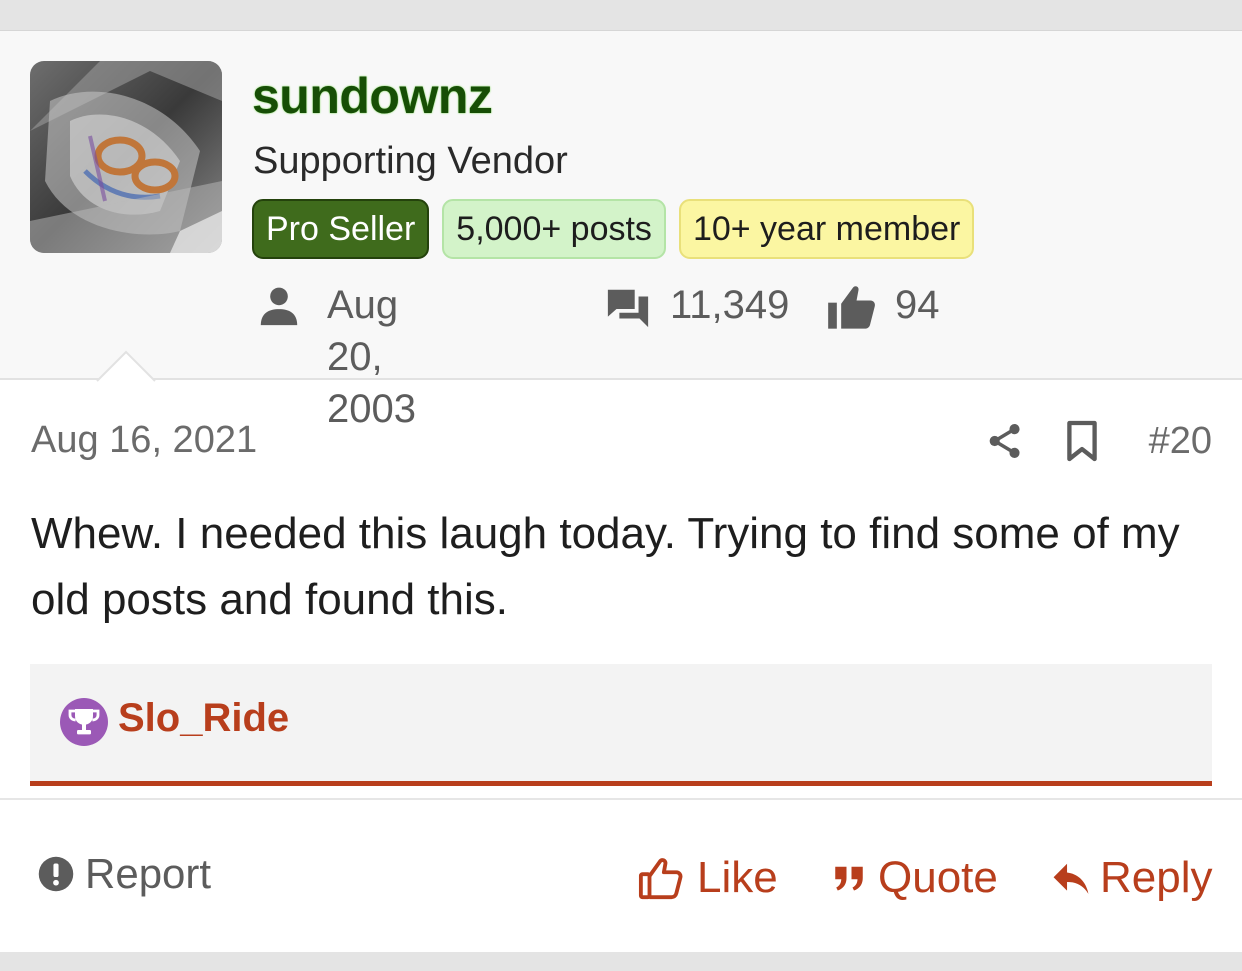 The height and width of the screenshot is (971, 1242). What do you see at coordinates (621, 725) in the screenshot?
I see `reactions-bar: Slo_Ride` at bounding box center [621, 725].